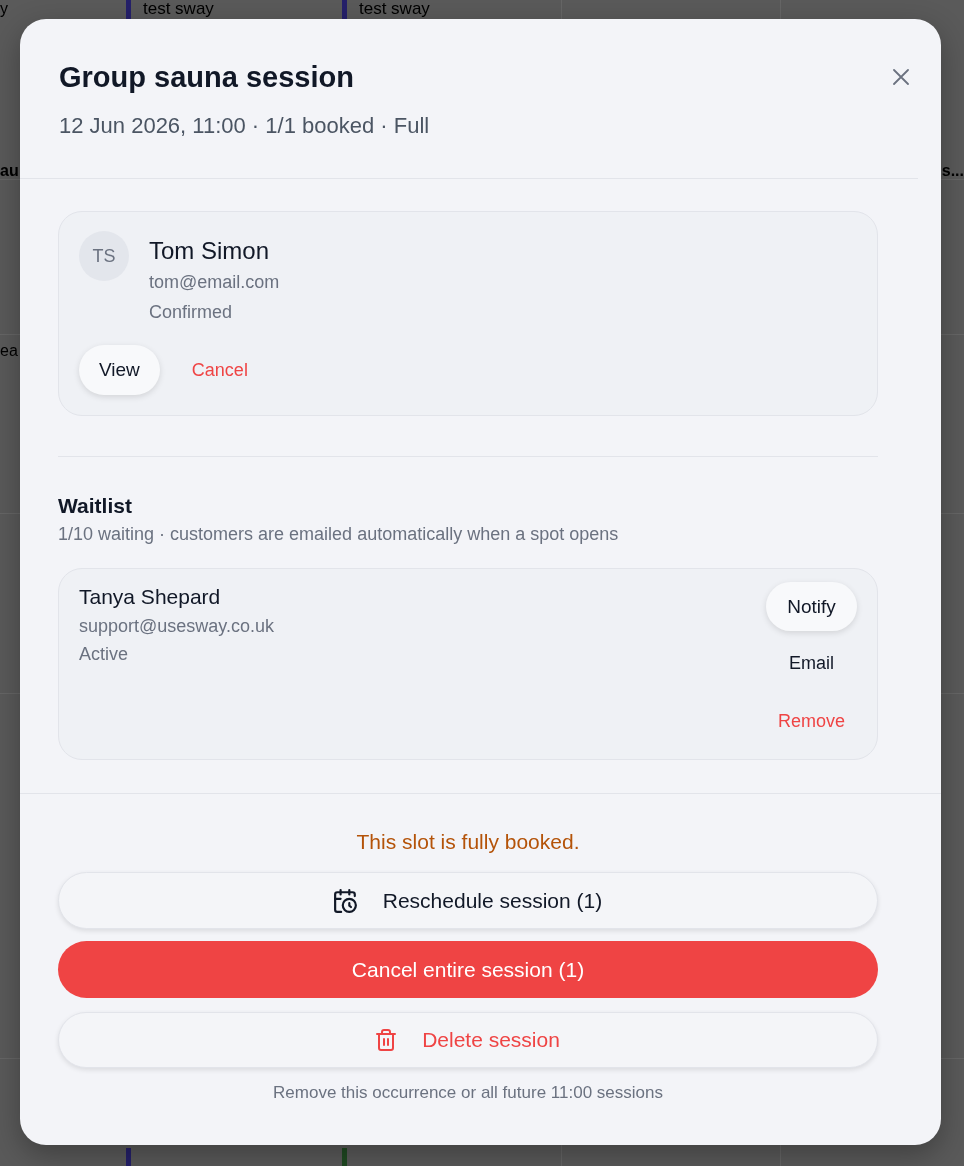 The image size is (964, 1166). Describe the element at coordinates (104, 654) in the screenshot. I see `waitlist-status: Active` at that location.